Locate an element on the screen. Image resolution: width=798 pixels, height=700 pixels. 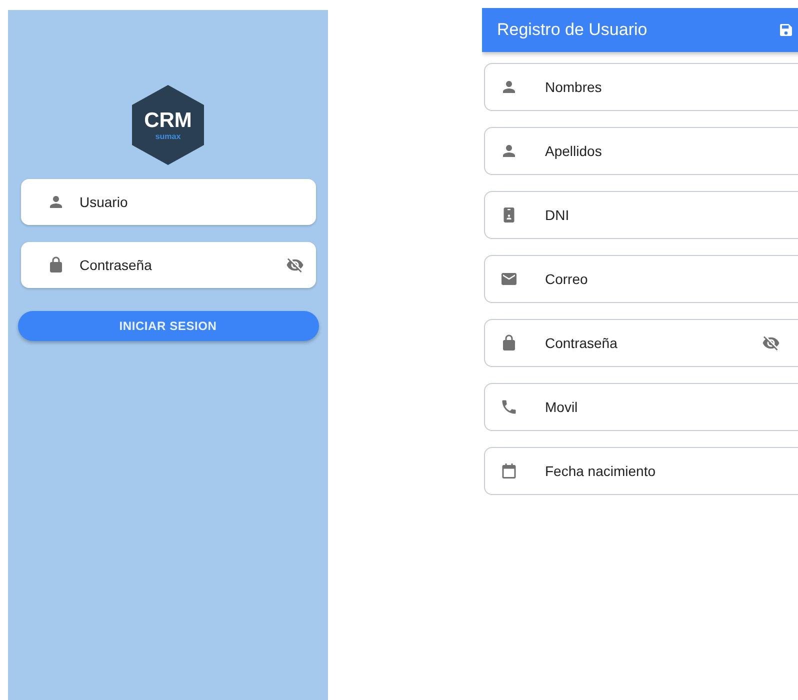
input-field: Movil is located at coordinates (641, 407).